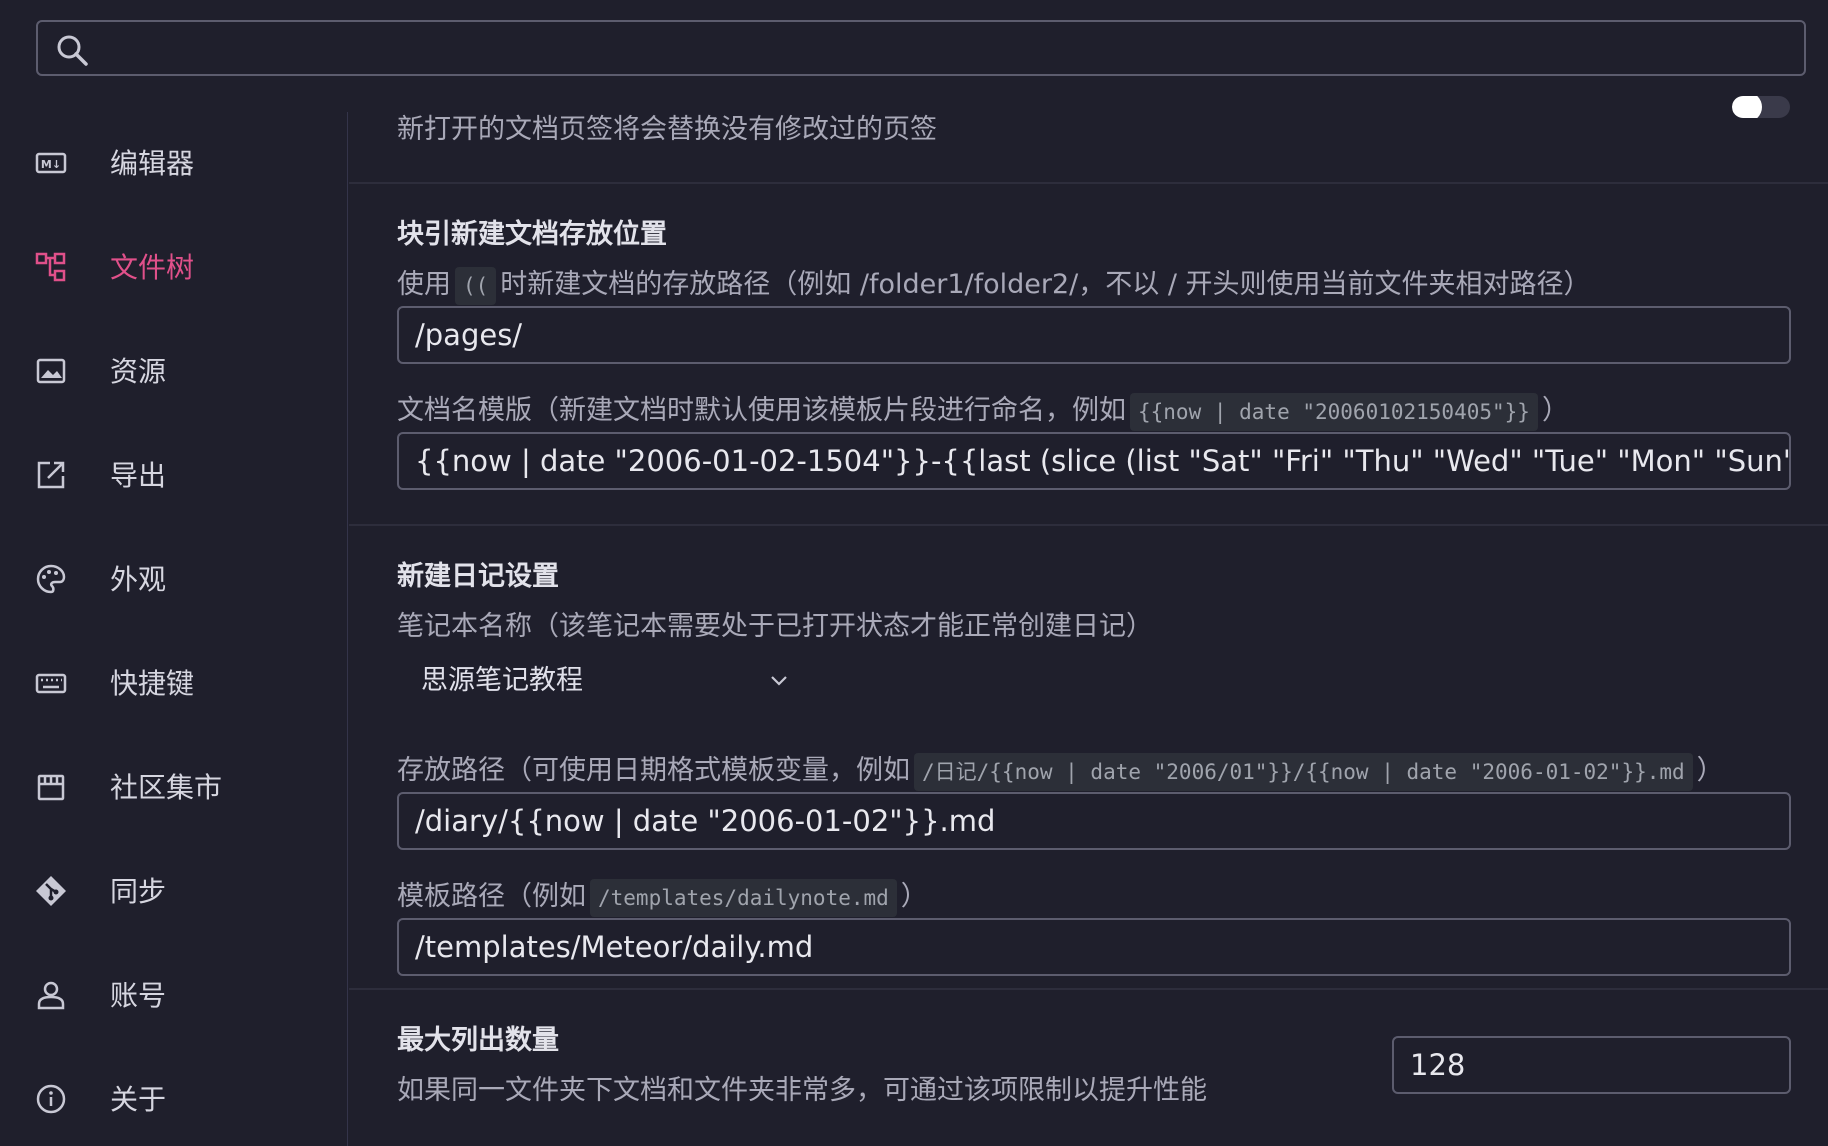 This screenshot has width=1828, height=1146. I want to click on markdown-icon: M↓, so click(51, 163).